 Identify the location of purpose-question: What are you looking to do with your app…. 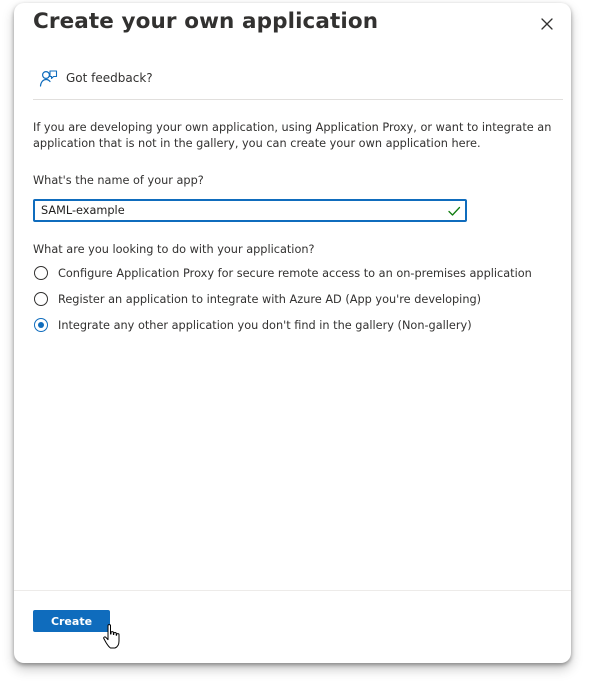
(174, 249).